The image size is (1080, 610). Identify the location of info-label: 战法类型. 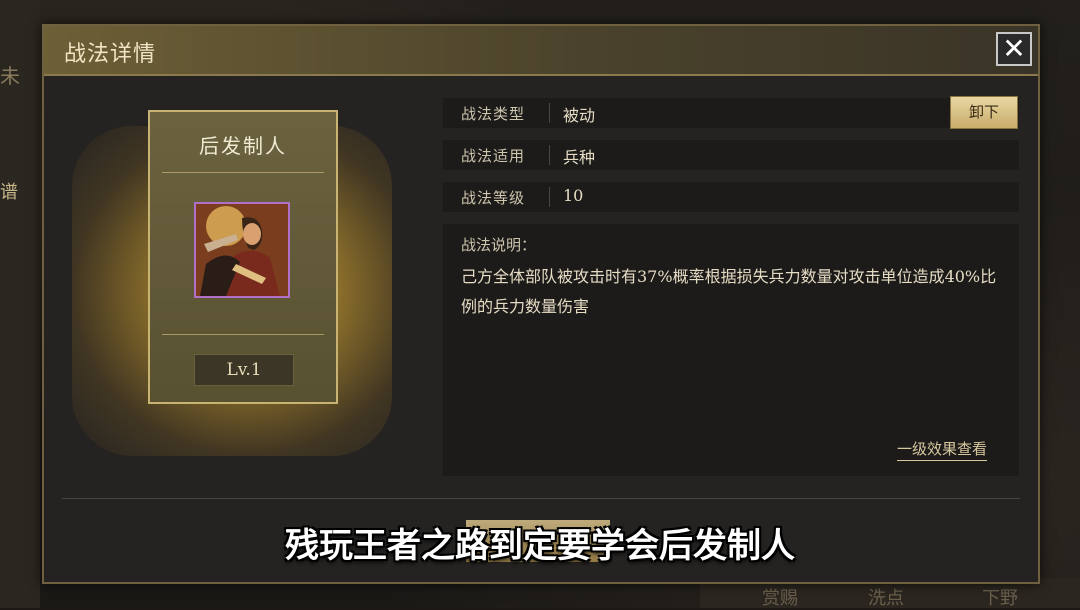
(493, 114).